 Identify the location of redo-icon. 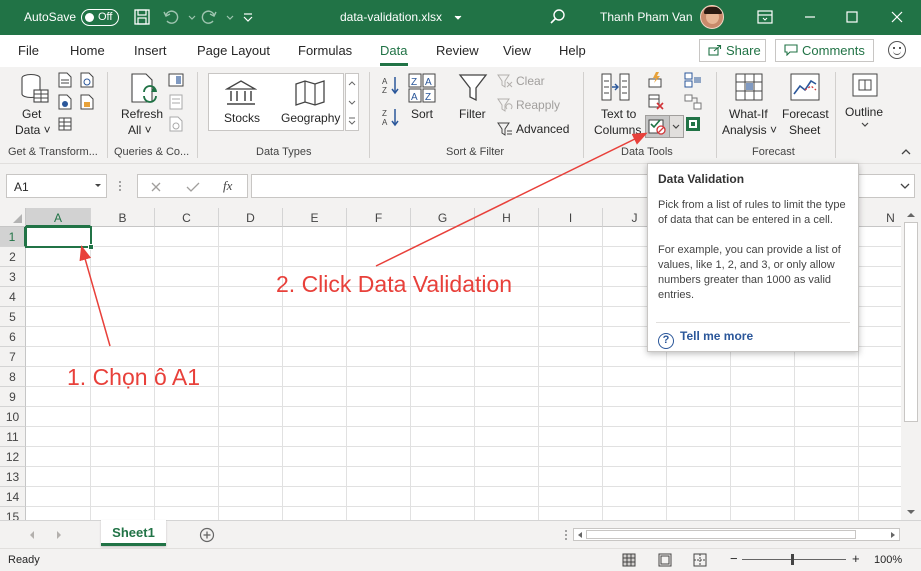
(209, 17).